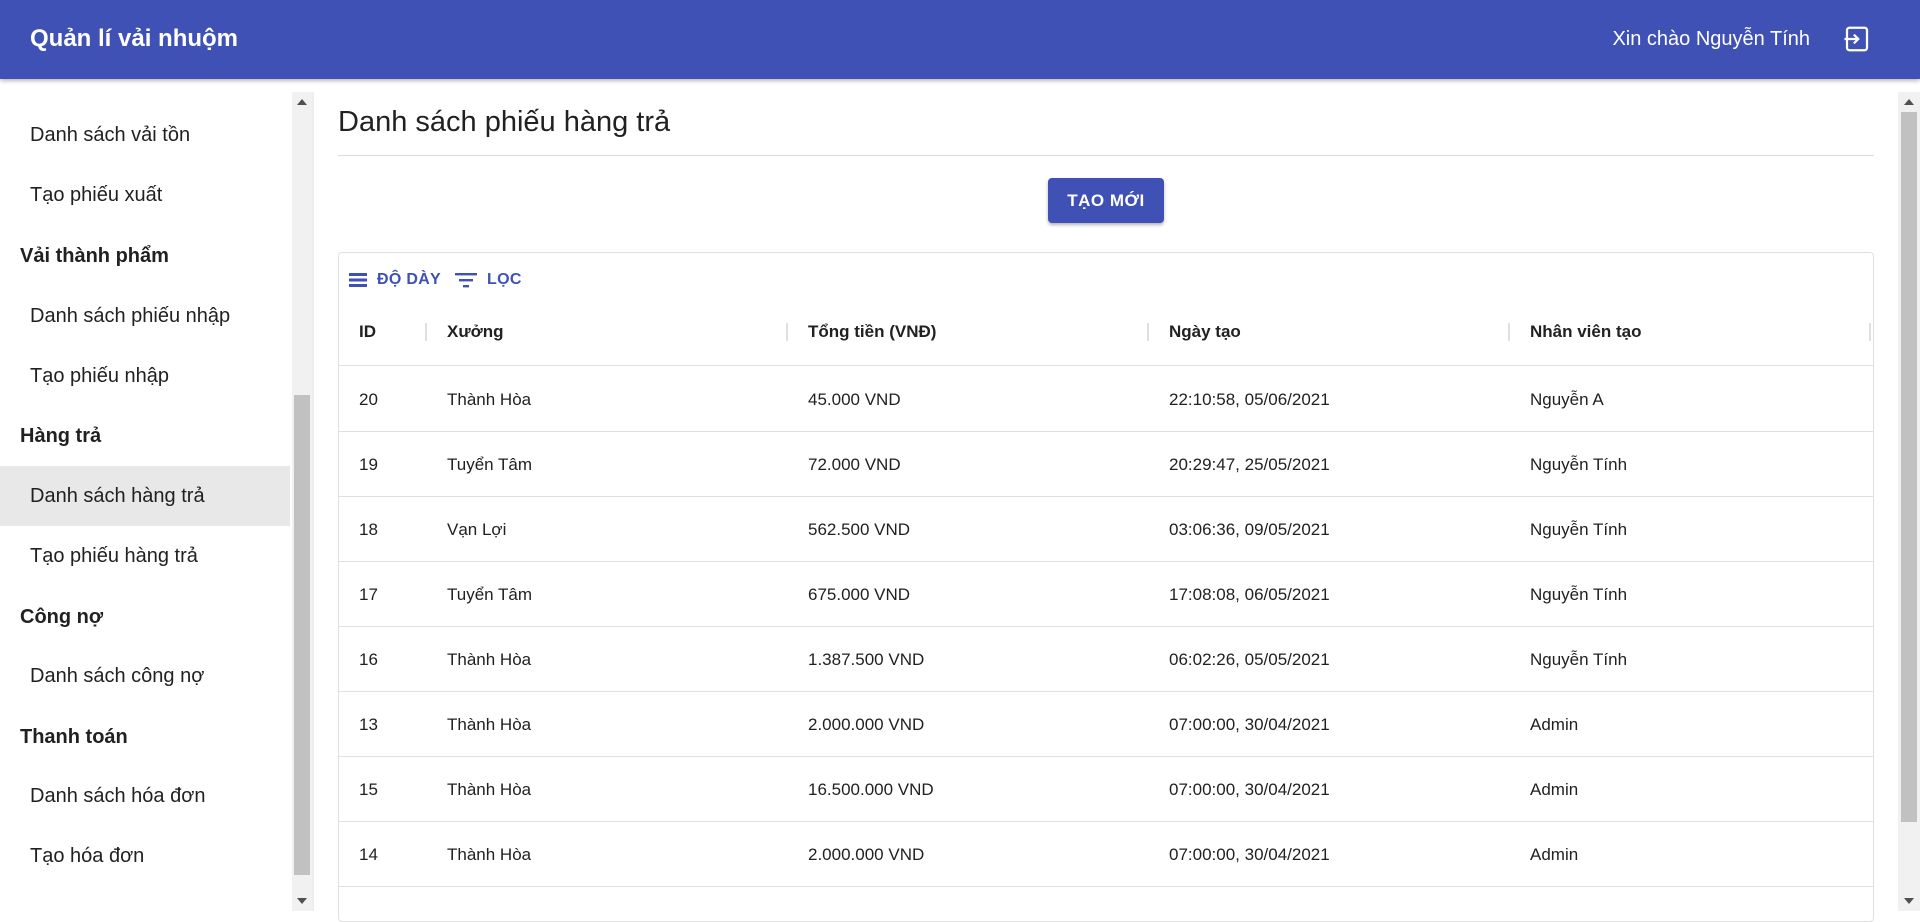 This screenshot has width=1920, height=922. I want to click on cell-id: 13, so click(368, 724).